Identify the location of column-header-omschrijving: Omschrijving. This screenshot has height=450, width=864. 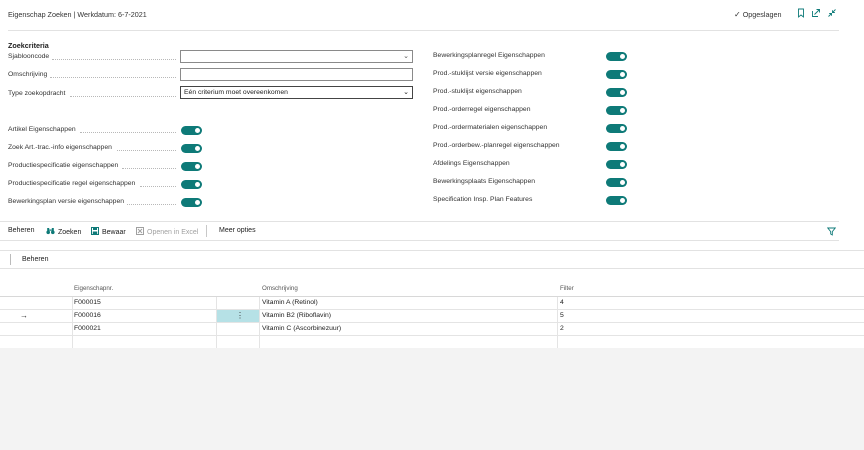
(280, 288).